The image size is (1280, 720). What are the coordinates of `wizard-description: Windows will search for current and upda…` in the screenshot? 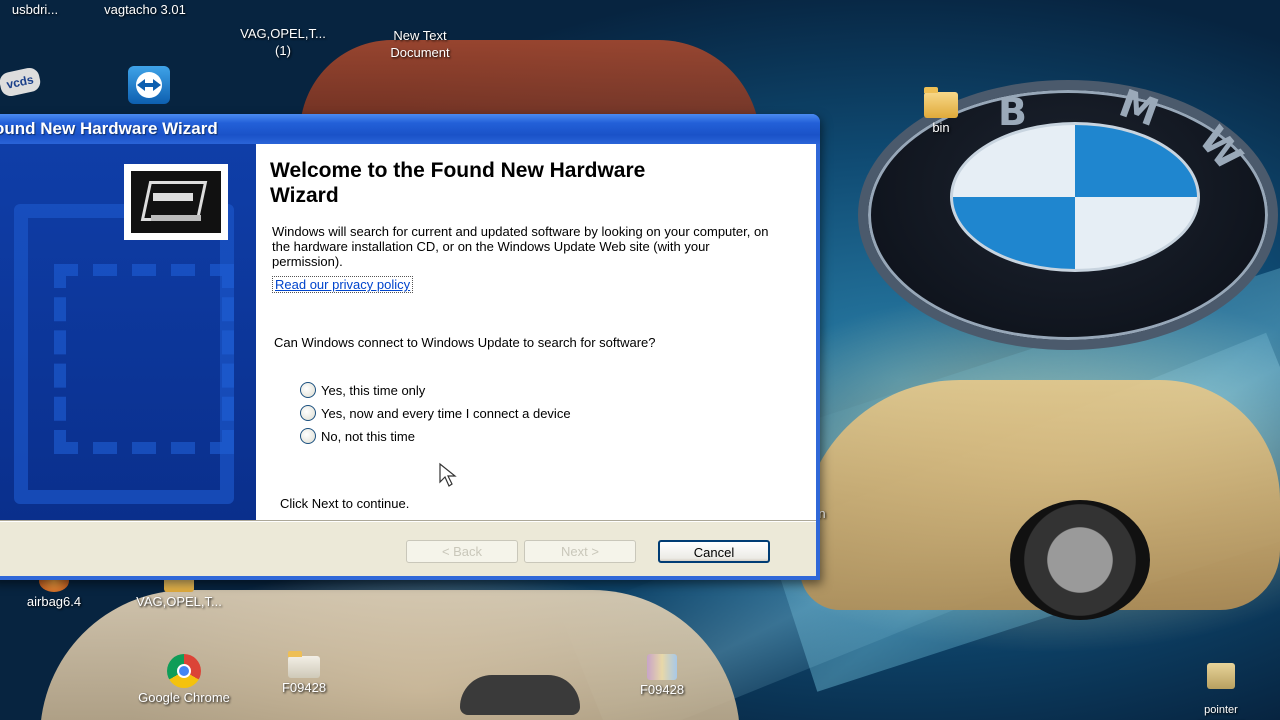 It's located at (520, 246).